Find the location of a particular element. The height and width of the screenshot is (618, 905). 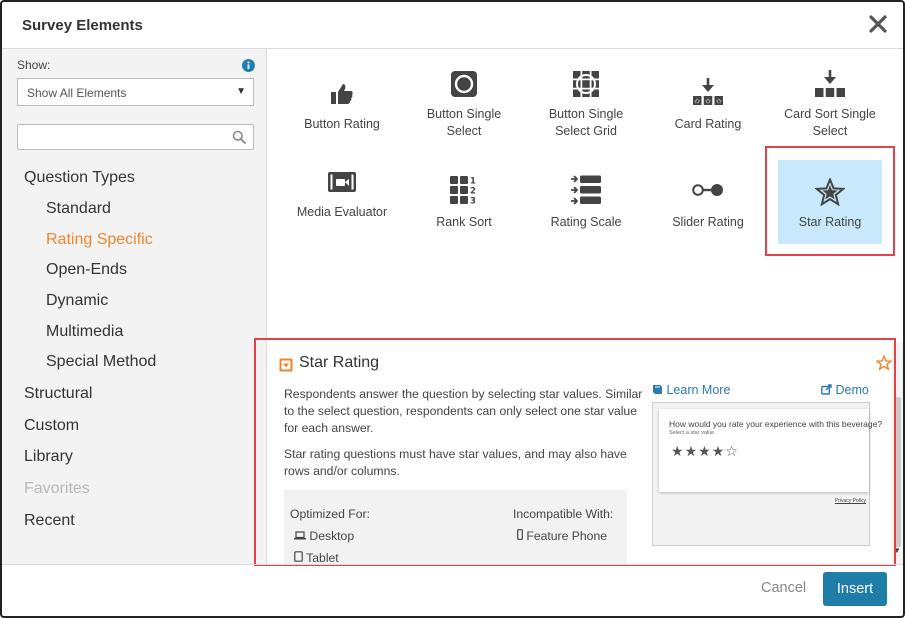

element-label: Card Sort Single Select is located at coordinates (830, 122).